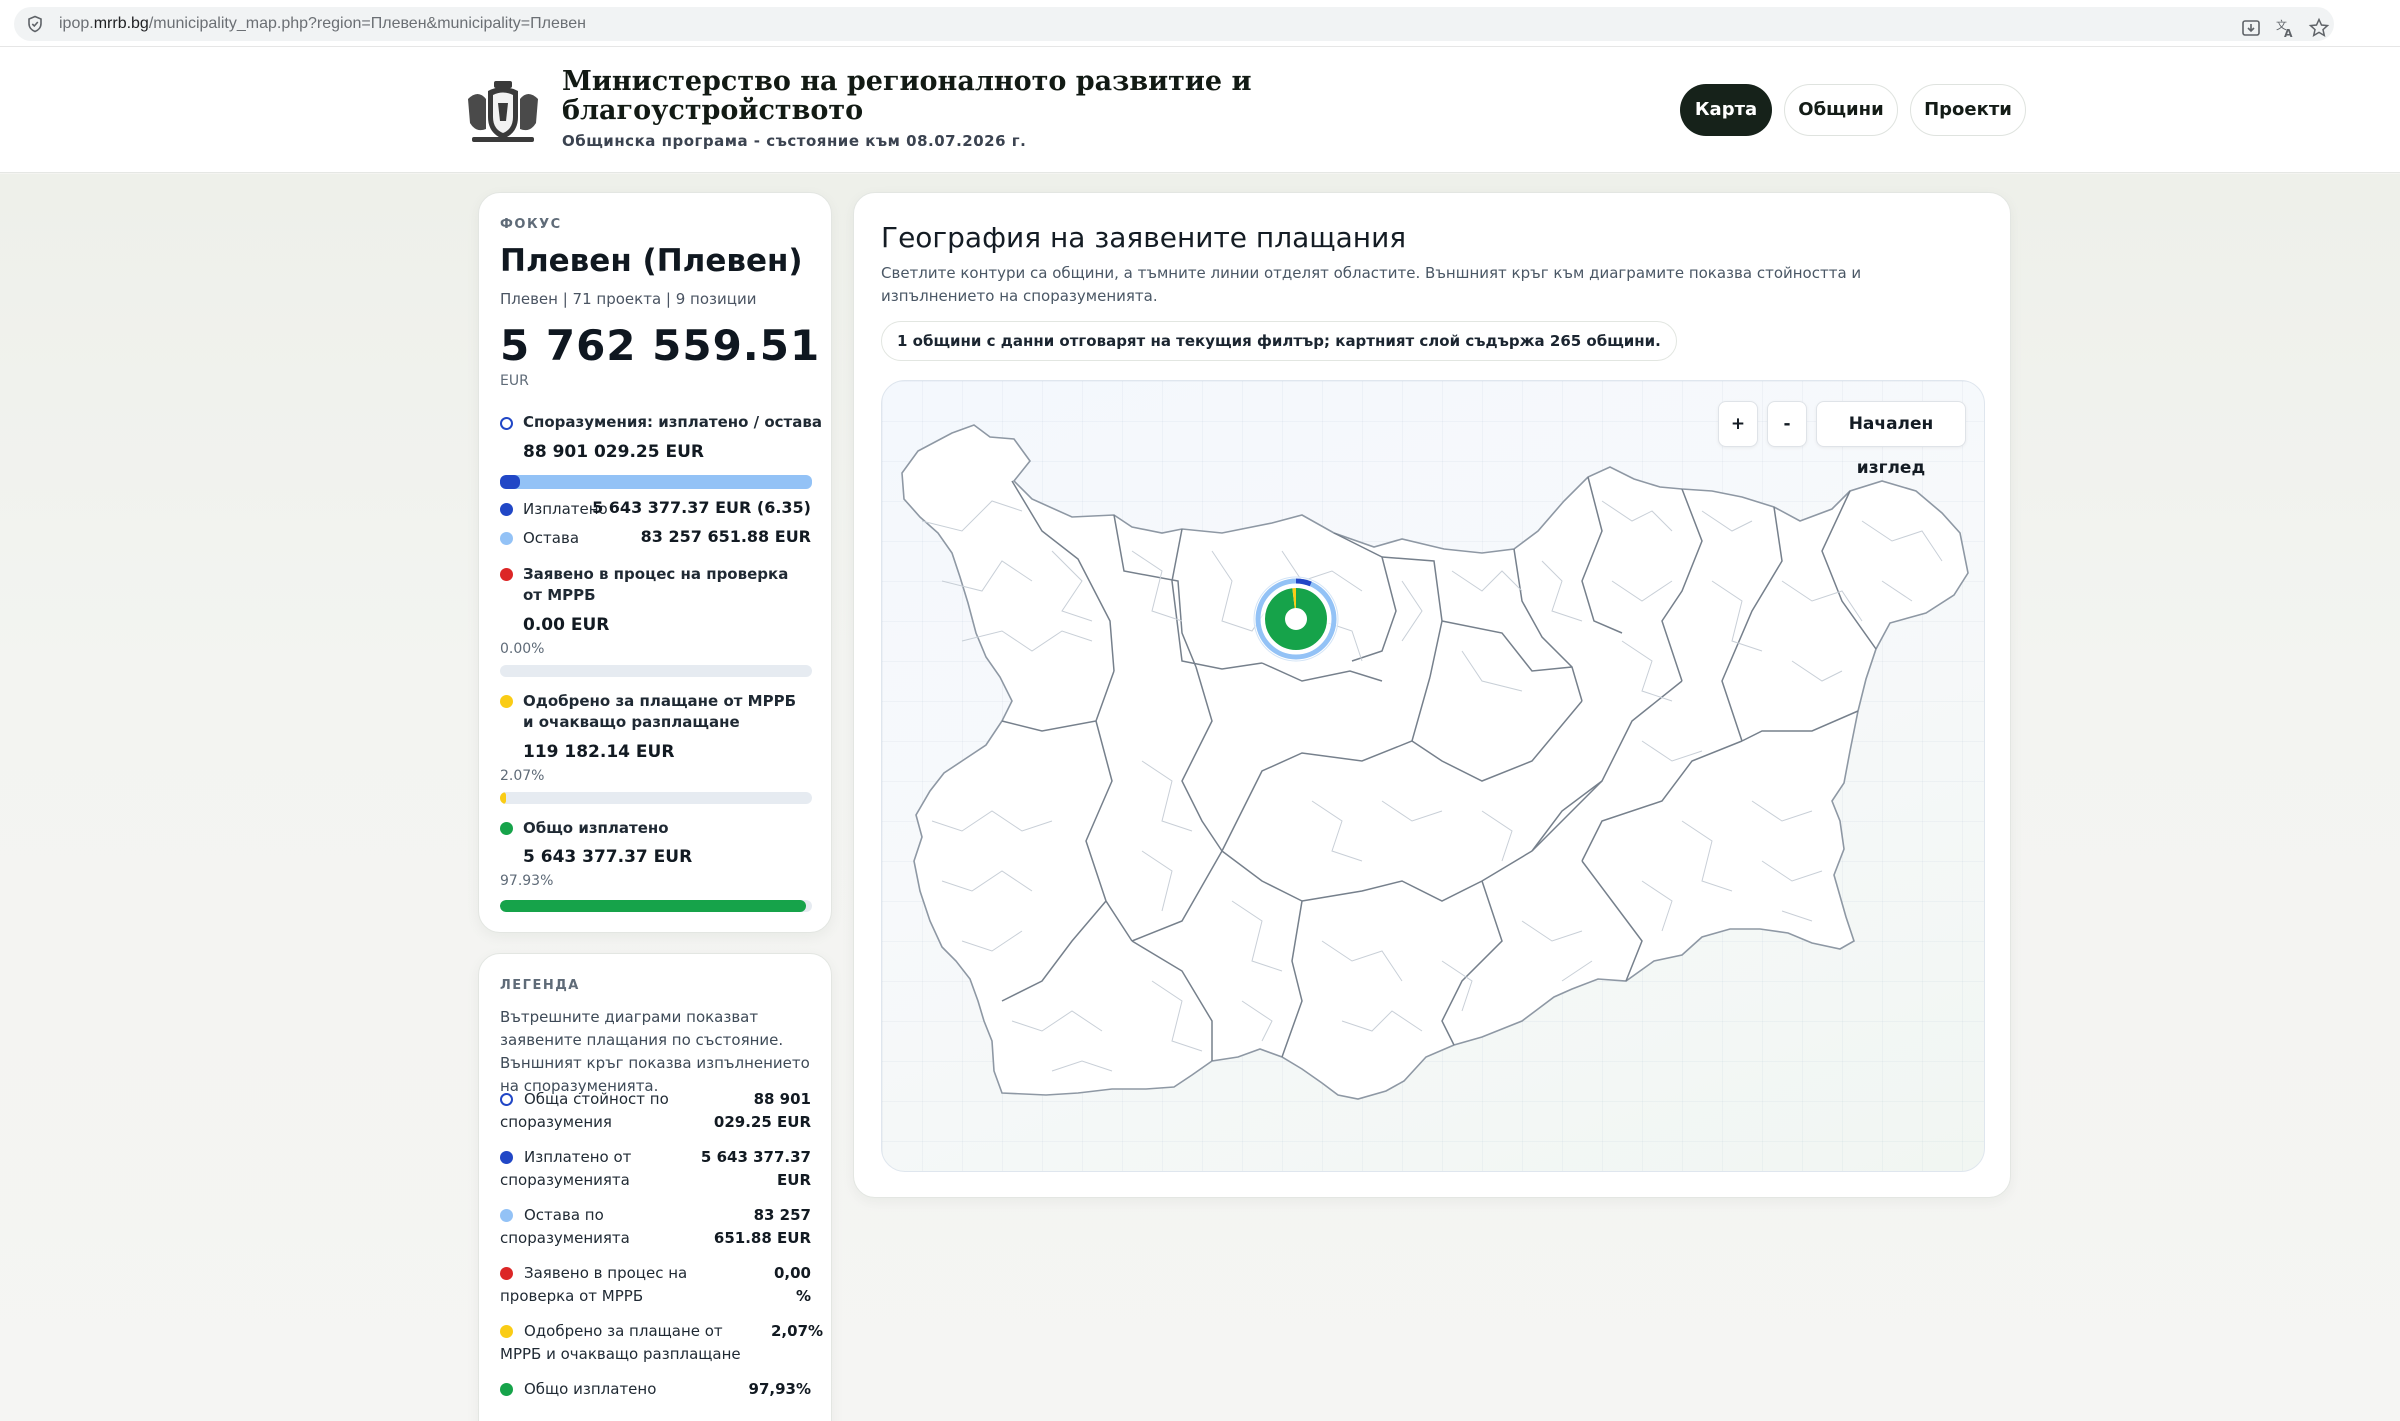 This screenshot has height=1421, width=2400. Describe the element at coordinates (566, 1168) in the screenshot. I see `legend-row-label: Изплатено от споразуменията` at that location.